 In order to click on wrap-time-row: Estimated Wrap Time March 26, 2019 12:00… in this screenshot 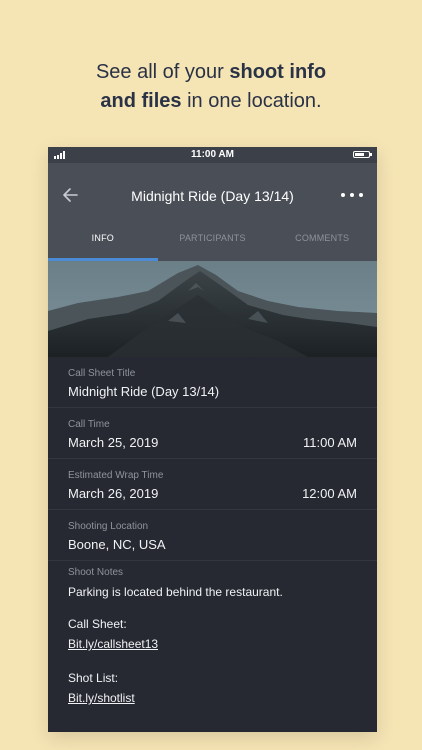, I will do `click(212, 484)`.